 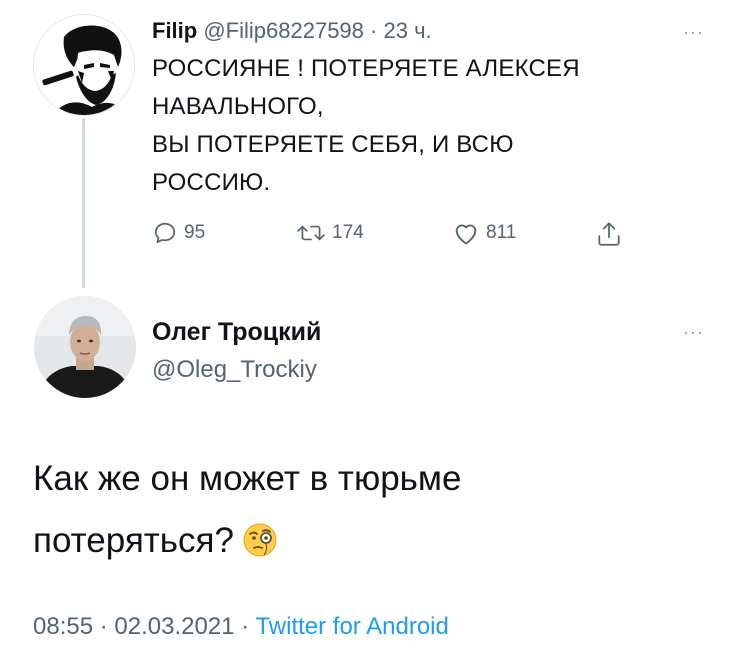 What do you see at coordinates (238, 106) in the screenshot?
I see `tweet-text-line: НАВАЛЬНОГО,` at bounding box center [238, 106].